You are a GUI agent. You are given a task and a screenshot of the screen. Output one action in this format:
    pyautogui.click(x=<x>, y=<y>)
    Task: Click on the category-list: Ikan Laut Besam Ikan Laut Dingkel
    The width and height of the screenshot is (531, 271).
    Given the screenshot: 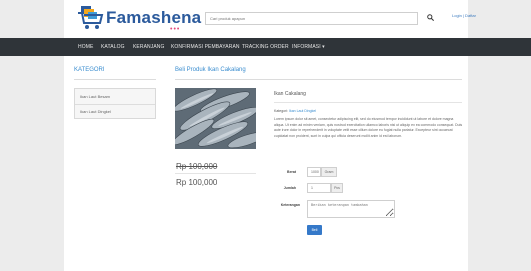 What is the action you would take?
    pyautogui.click(x=115, y=103)
    